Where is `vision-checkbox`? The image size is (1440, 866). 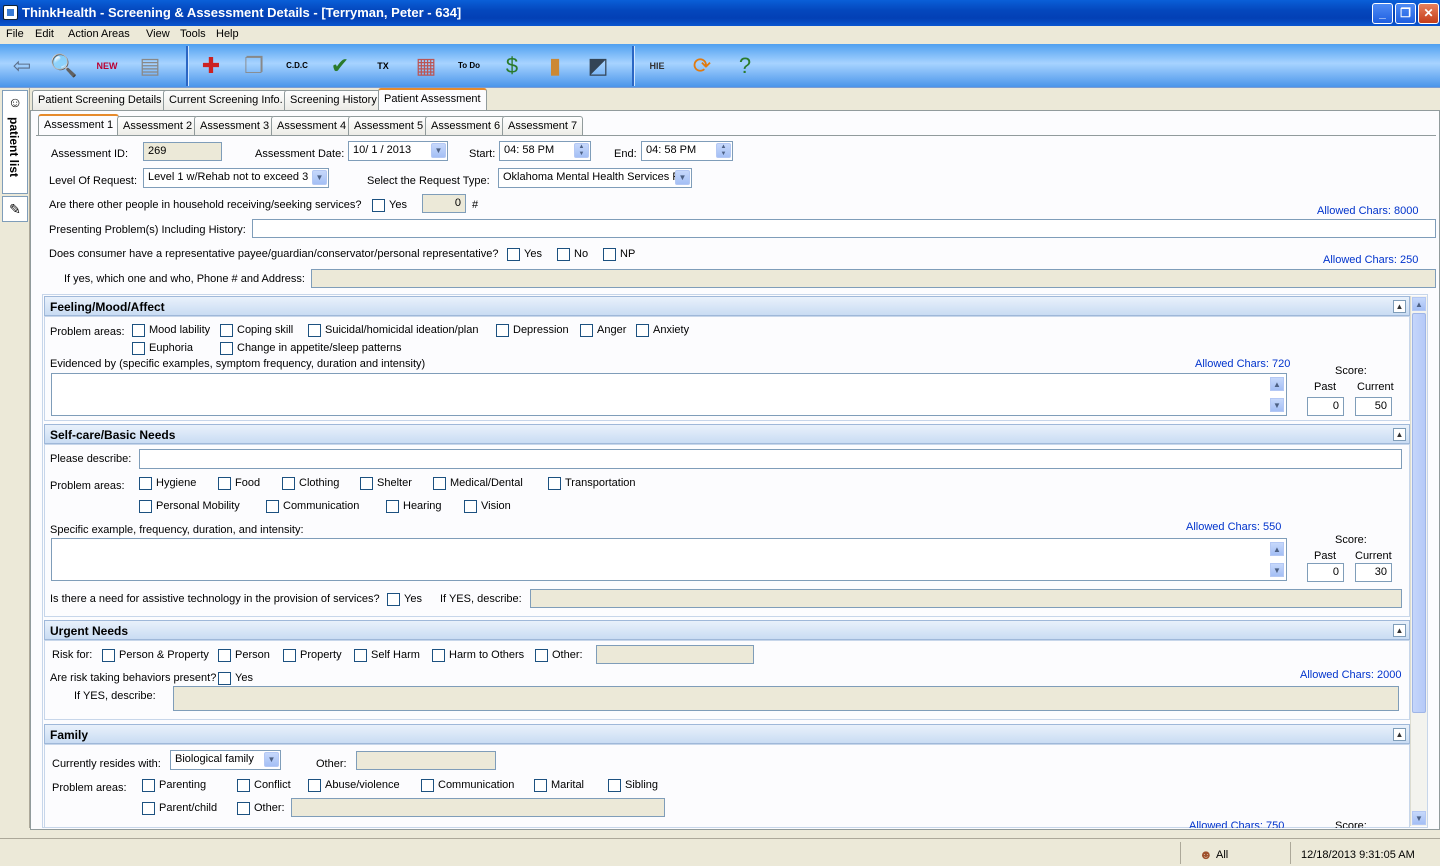
vision-checkbox is located at coordinates (470, 506).